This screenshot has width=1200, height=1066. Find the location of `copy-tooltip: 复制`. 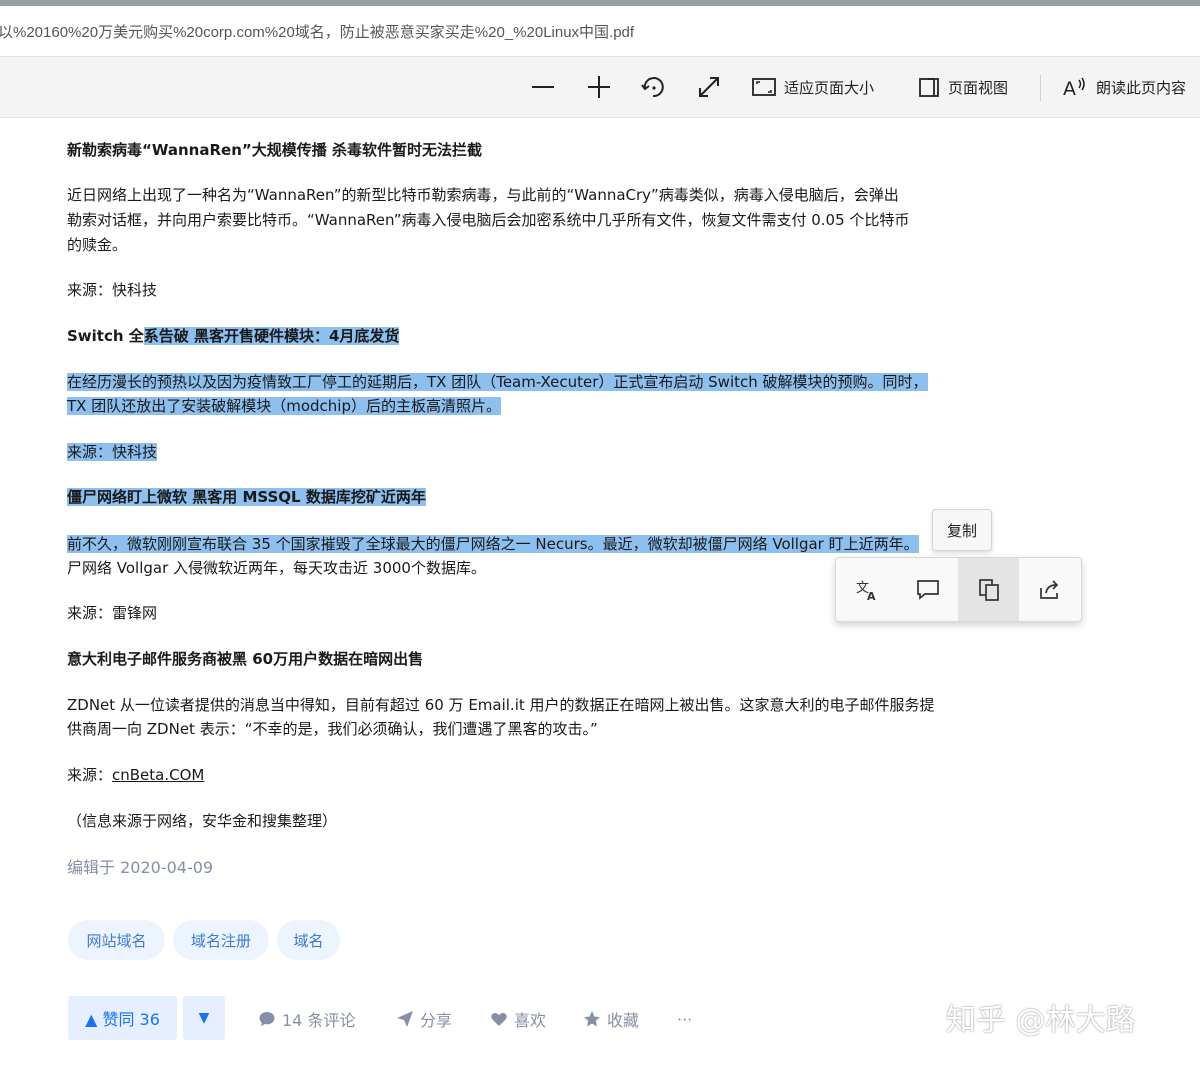

copy-tooltip: 复制 is located at coordinates (962, 530).